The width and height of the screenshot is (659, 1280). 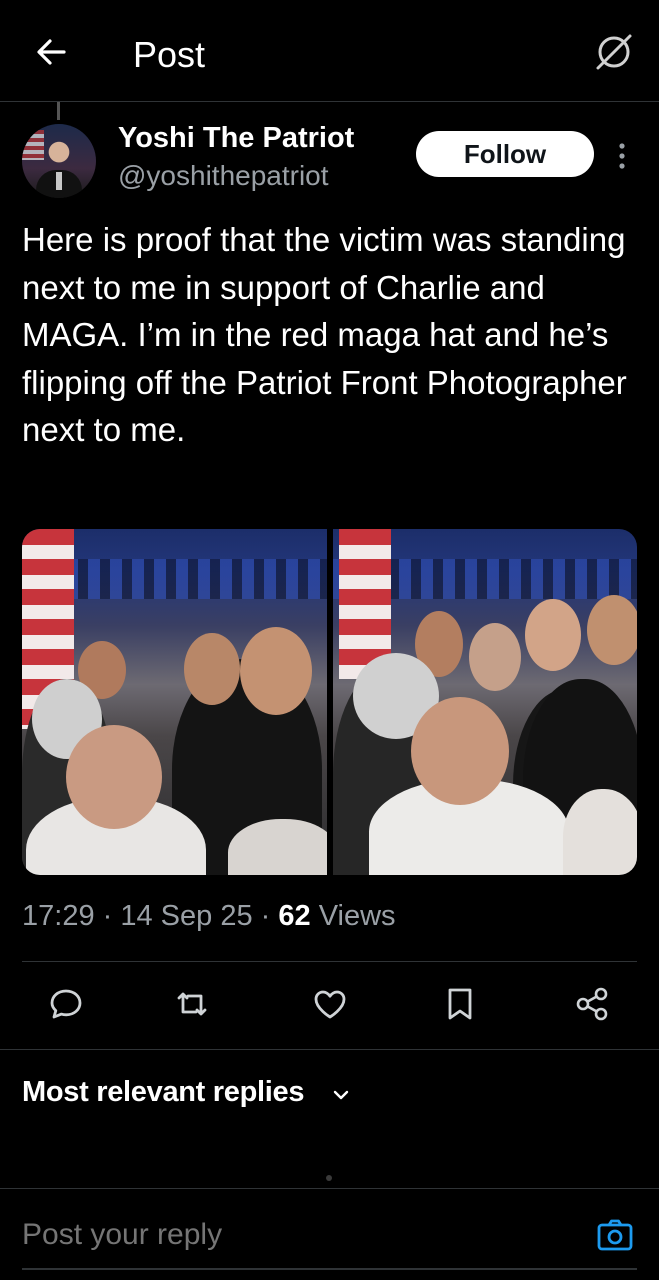 What do you see at coordinates (163, 1092) in the screenshot?
I see `replies-sort-label: Most relevant replies` at bounding box center [163, 1092].